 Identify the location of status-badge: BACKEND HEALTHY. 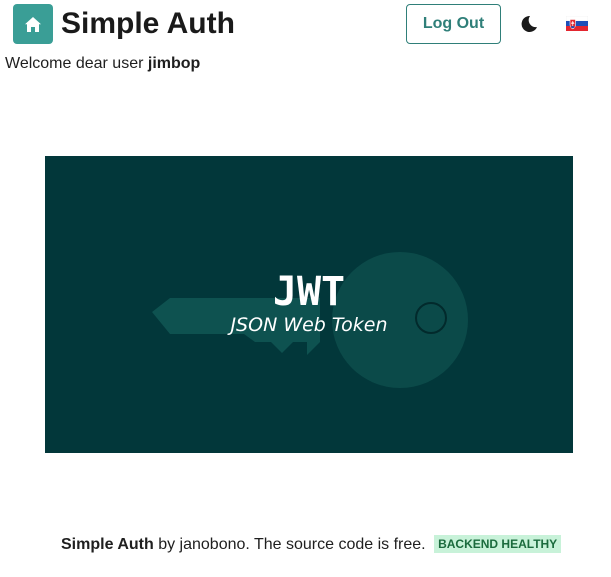
(498, 544).